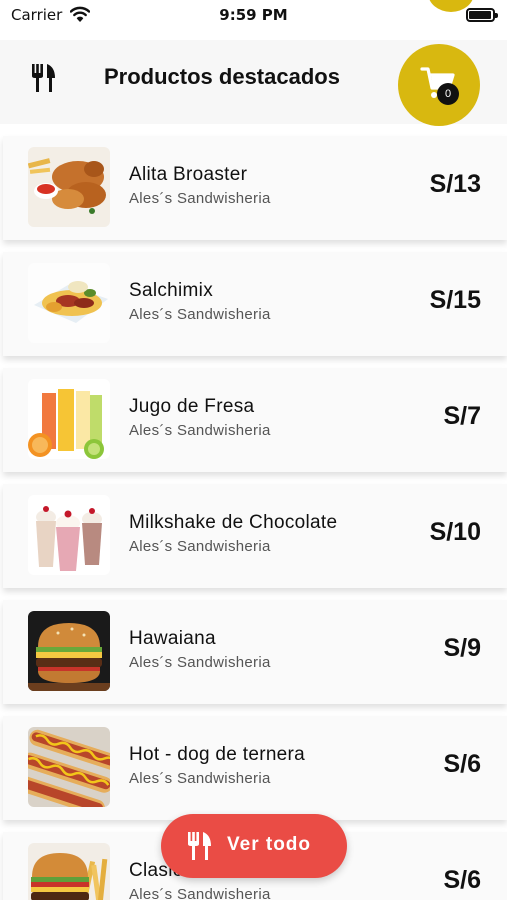 The width and height of the screenshot is (507, 900). Describe the element at coordinates (255, 652) in the screenshot. I see `product-card: Hawaiana Ales´s Sandwisheria S/9` at that location.